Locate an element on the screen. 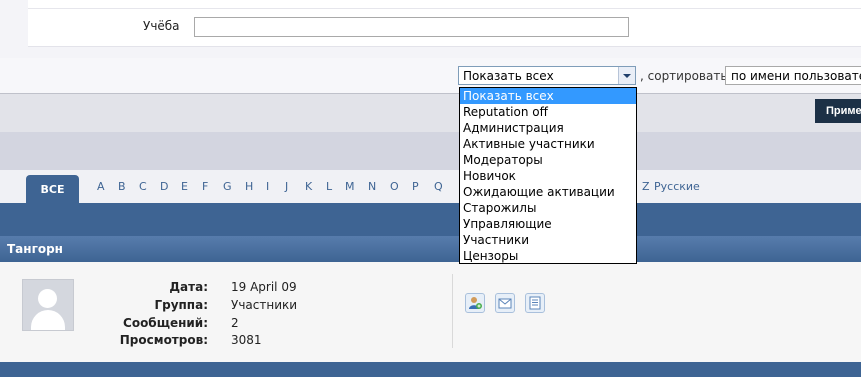 Image resolution: width=861 pixels, height=377 pixels. letter-link-n: N is located at coordinates (372, 186).